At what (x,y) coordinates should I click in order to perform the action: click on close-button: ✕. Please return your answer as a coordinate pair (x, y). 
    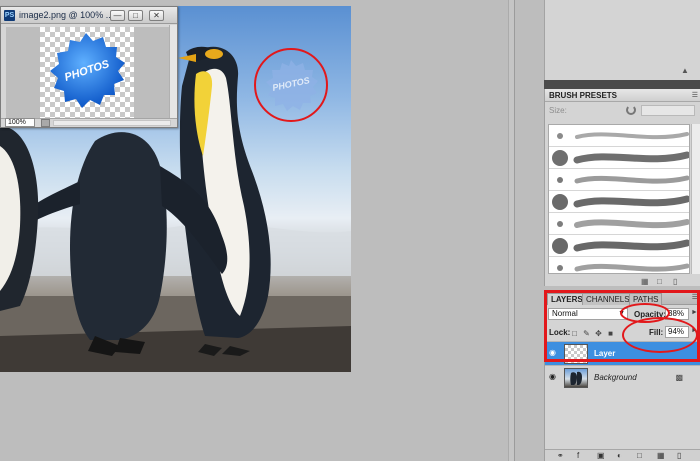
    Looking at the image, I should click on (156, 15).